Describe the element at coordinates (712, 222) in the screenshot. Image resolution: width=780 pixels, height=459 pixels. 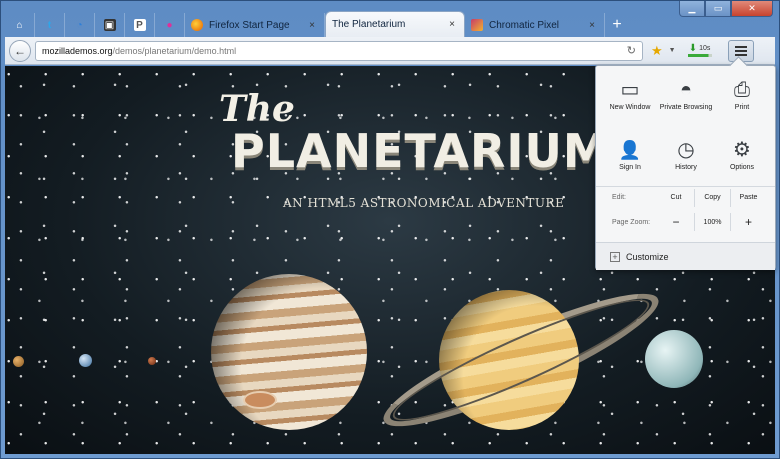
I see `zoom-reset-button: 100%` at that location.